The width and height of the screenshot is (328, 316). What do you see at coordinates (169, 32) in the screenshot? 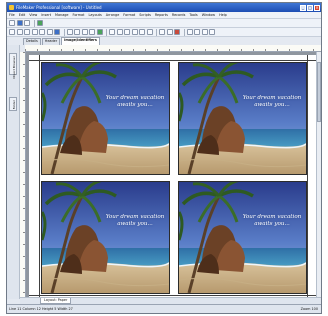
I see `send-backward-icon` at bounding box center [169, 32].